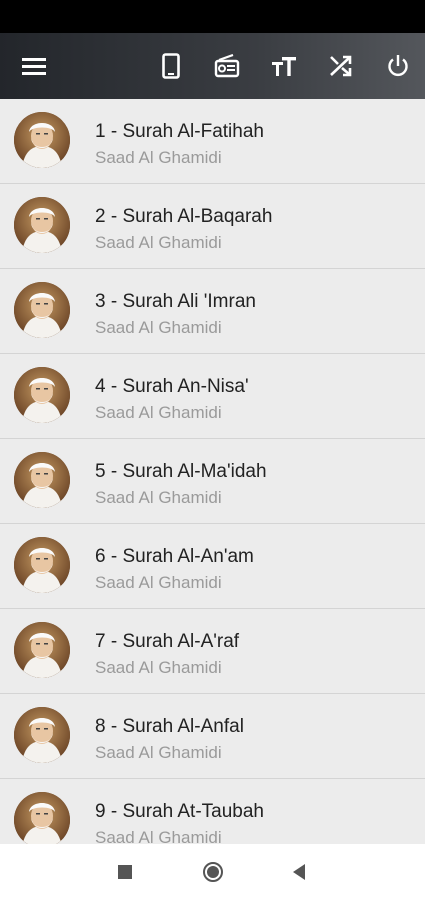 The image size is (425, 900). I want to click on surah-list-item: 2 - Surah Al-Baqarah Saad Al Ghamidi, so click(212, 226).